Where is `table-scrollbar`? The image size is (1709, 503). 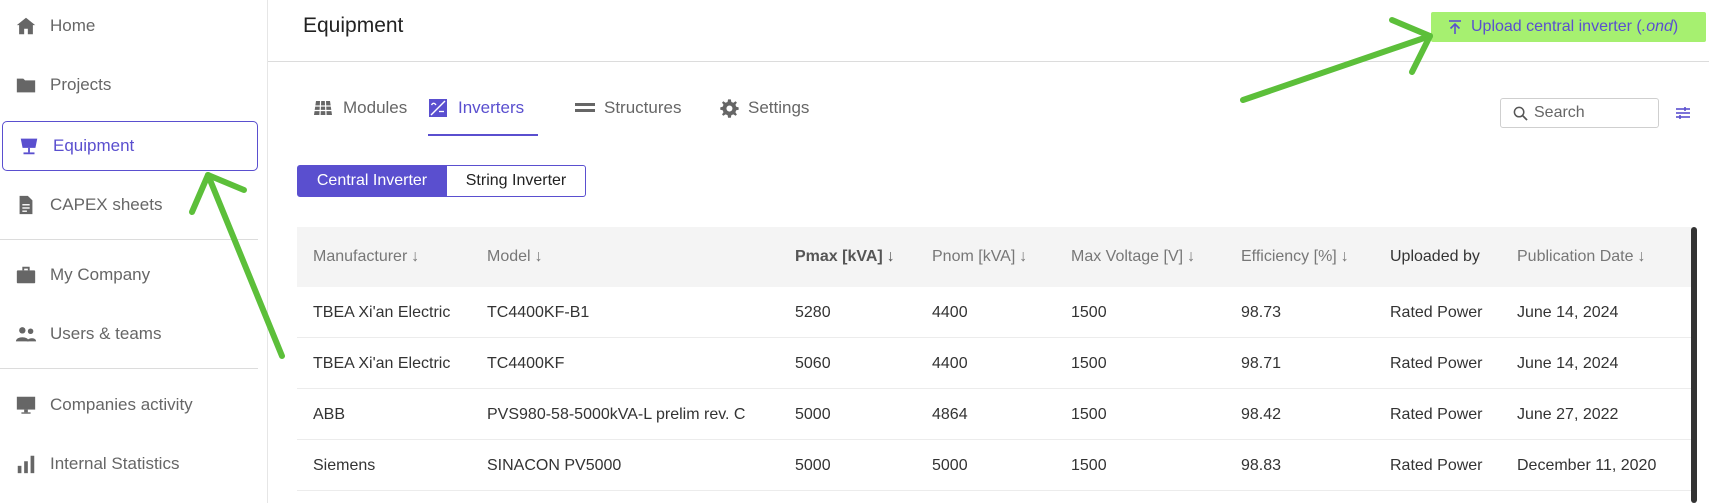 table-scrollbar is located at coordinates (1694, 365).